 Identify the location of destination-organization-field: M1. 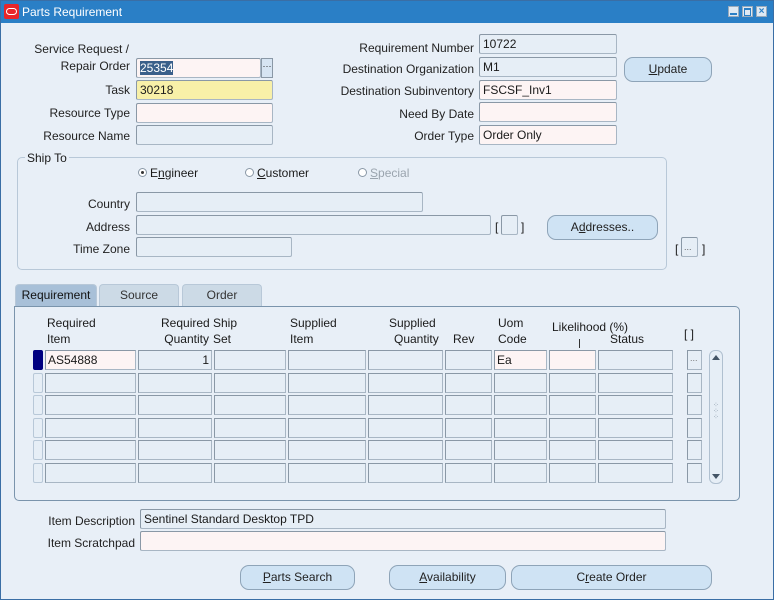
(548, 67).